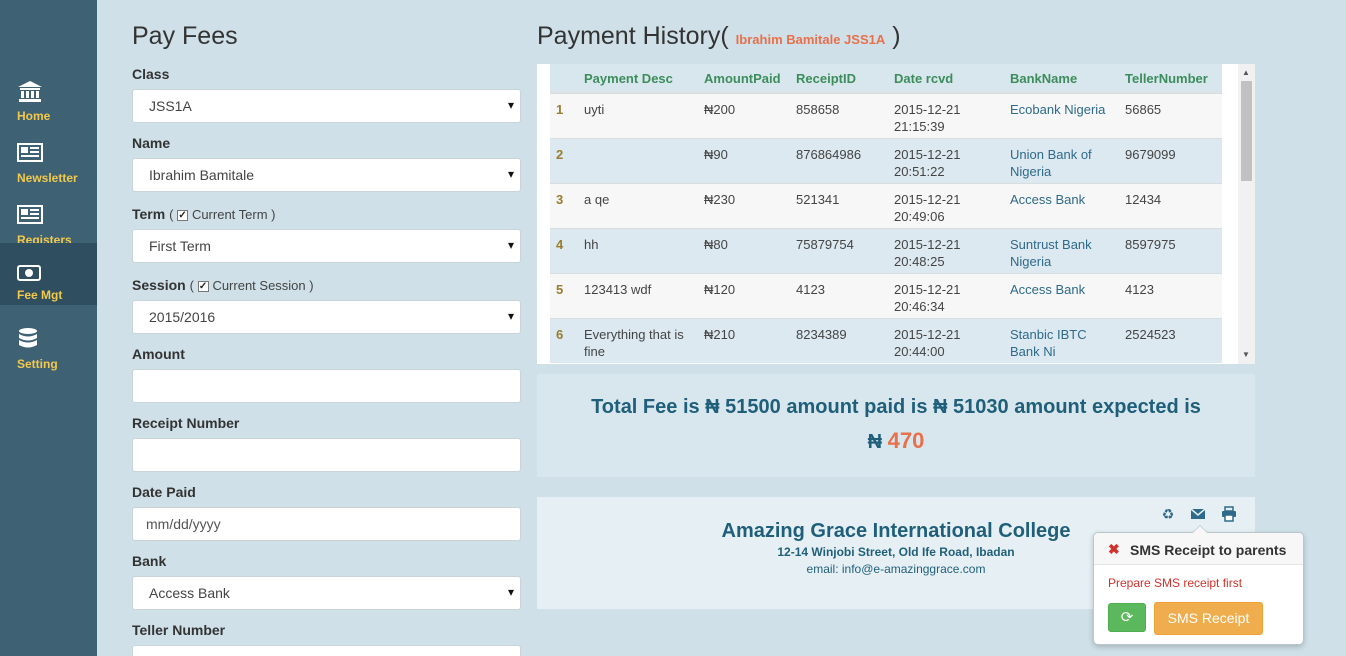 This screenshot has width=1346, height=656. I want to click on term-label: Term, so click(149, 214).